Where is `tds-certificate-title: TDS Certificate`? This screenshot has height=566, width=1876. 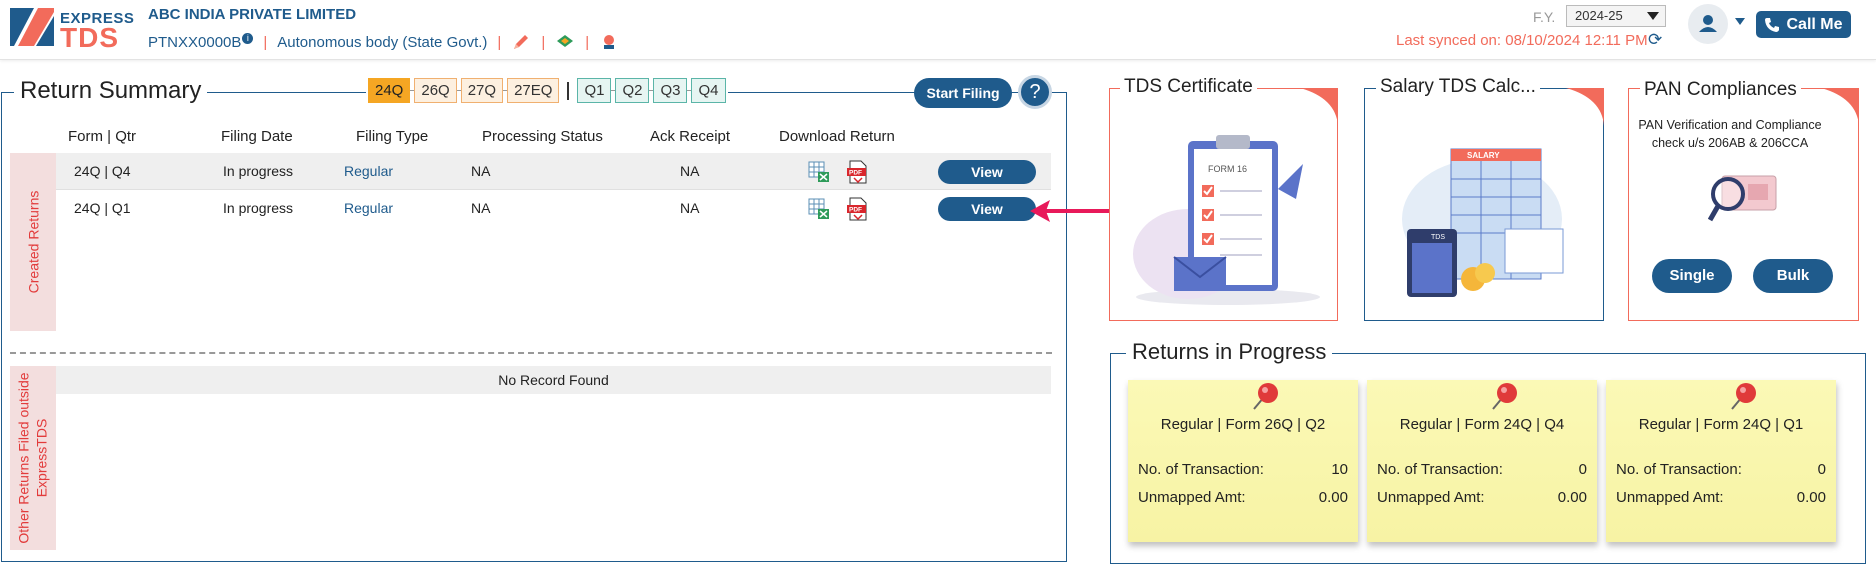 tds-certificate-title: TDS Certificate is located at coordinates (1188, 87).